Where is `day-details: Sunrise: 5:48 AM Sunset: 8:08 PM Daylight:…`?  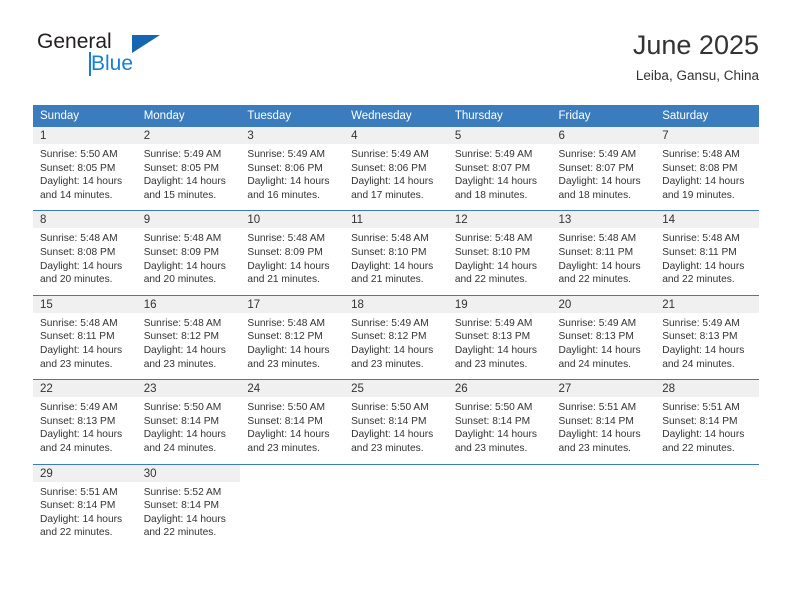 day-details: Sunrise: 5:48 AM Sunset: 8:08 PM Daylight:… is located at coordinates (85, 261).